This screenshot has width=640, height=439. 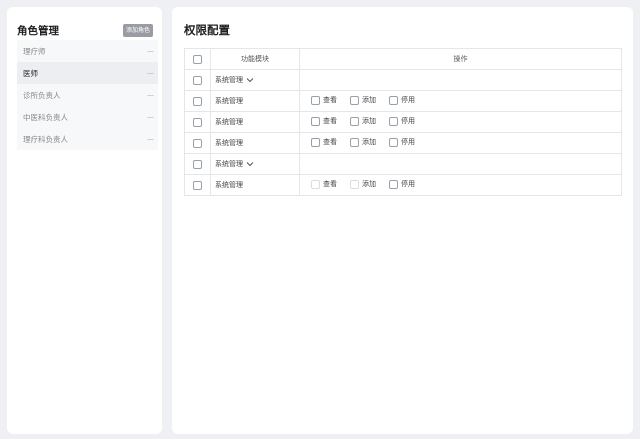 I want to click on role-panel-title: 角色管理, so click(x=38, y=30).